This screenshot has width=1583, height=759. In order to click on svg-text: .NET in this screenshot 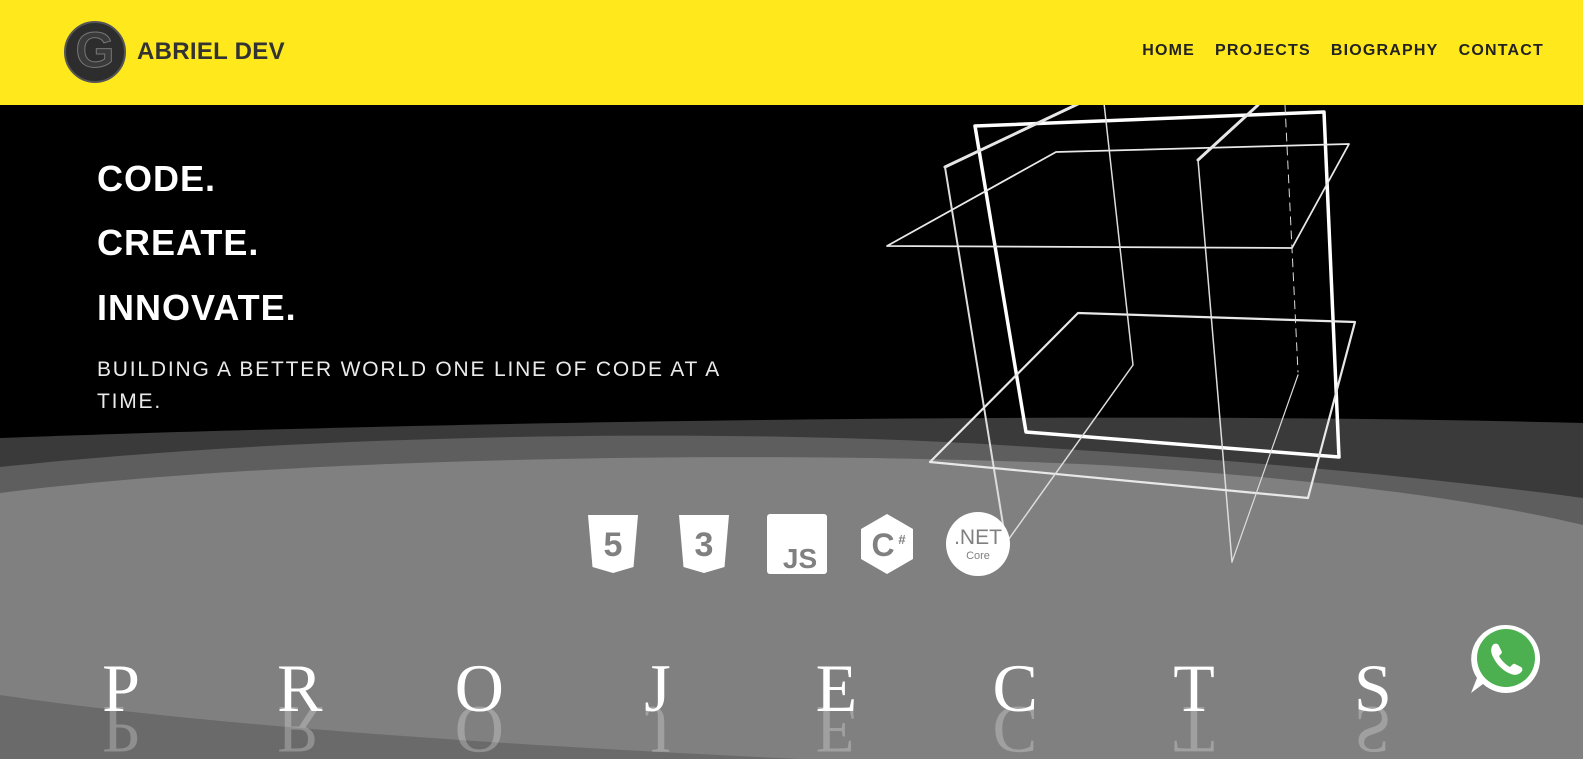, I will do `click(978, 537)`.